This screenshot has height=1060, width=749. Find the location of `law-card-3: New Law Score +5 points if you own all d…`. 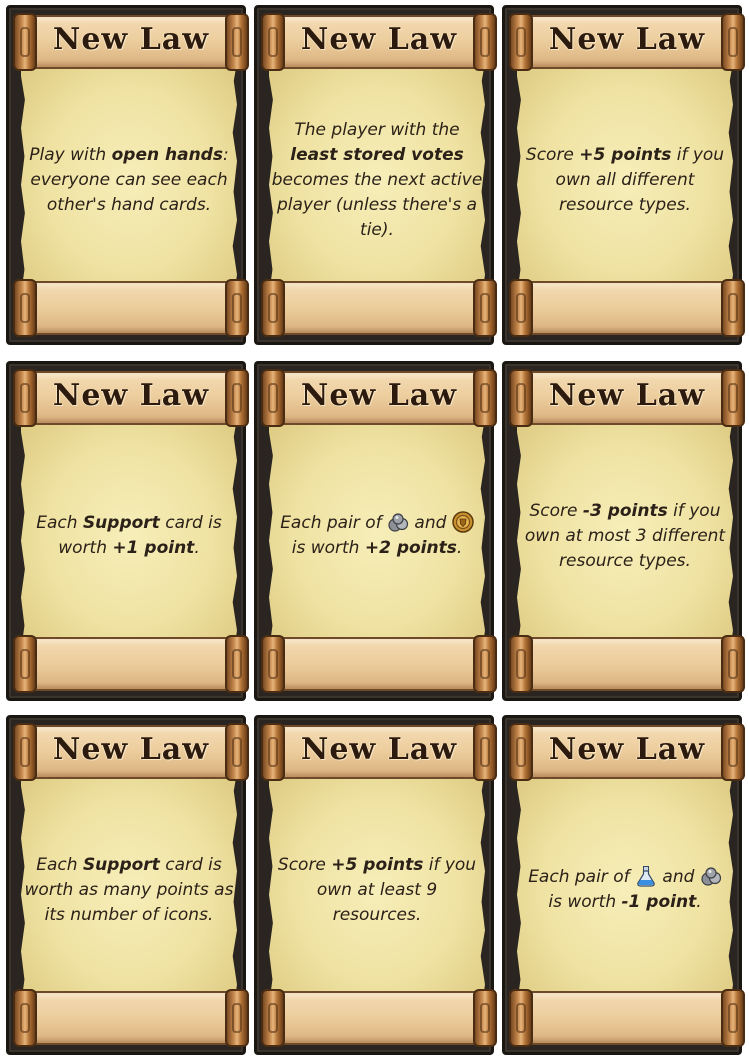

law-card-3: New Law Score +5 points if you own all d… is located at coordinates (623, 175).